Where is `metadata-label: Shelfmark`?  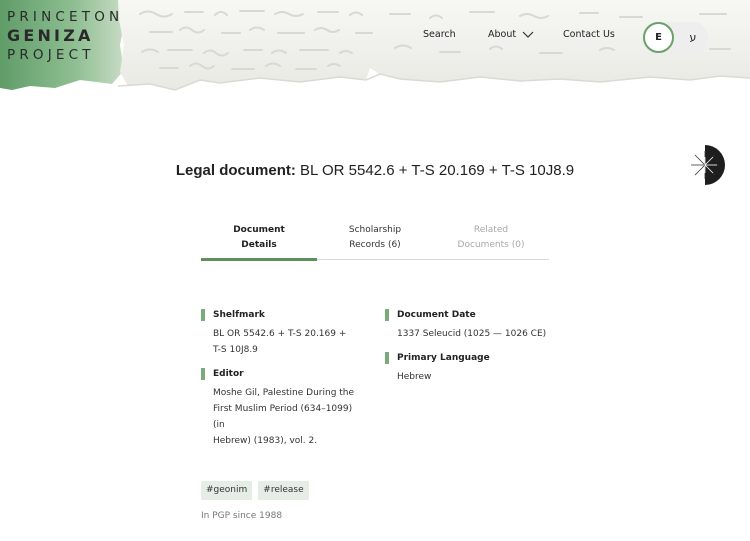 metadata-label: Shelfmark is located at coordinates (281, 315).